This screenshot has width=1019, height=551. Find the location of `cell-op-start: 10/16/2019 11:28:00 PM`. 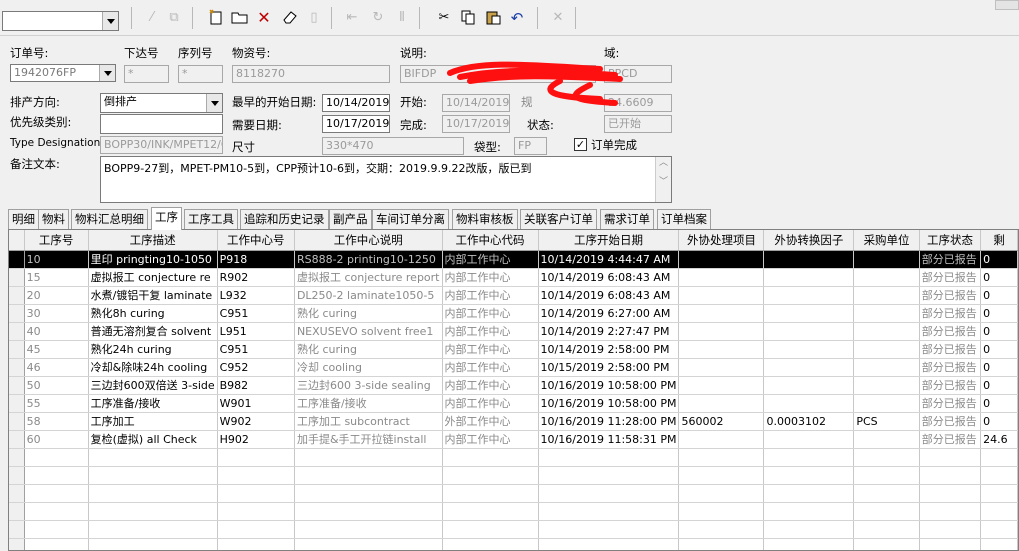

cell-op-start: 10/16/2019 11:28:00 PM is located at coordinates (609, 421).